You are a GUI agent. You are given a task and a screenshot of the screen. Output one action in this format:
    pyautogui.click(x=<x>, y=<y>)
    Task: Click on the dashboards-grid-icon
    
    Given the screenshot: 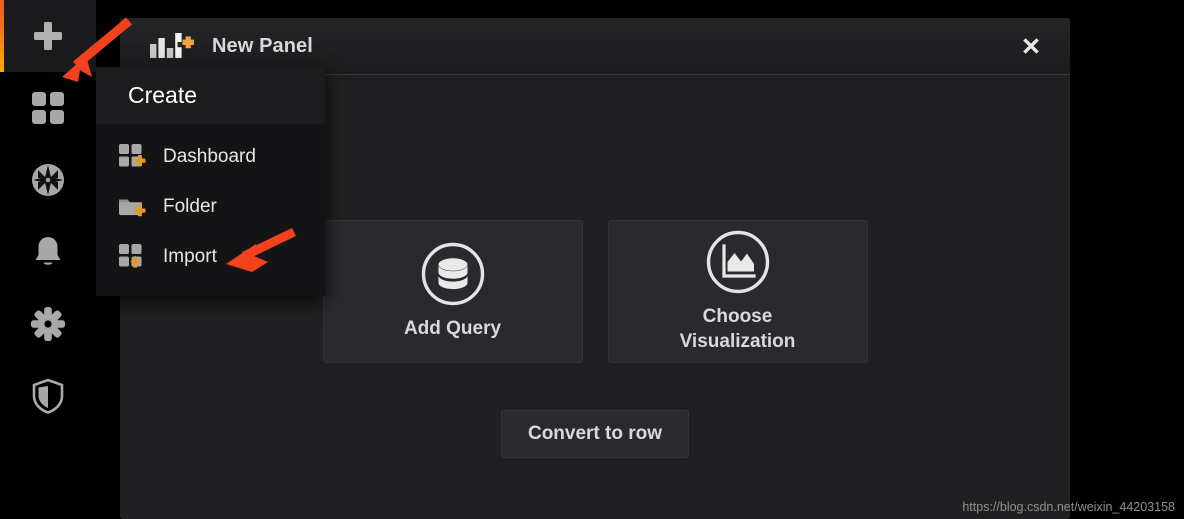 What is the action you would take?
    pyautogui.click(x=48, y=108)
    